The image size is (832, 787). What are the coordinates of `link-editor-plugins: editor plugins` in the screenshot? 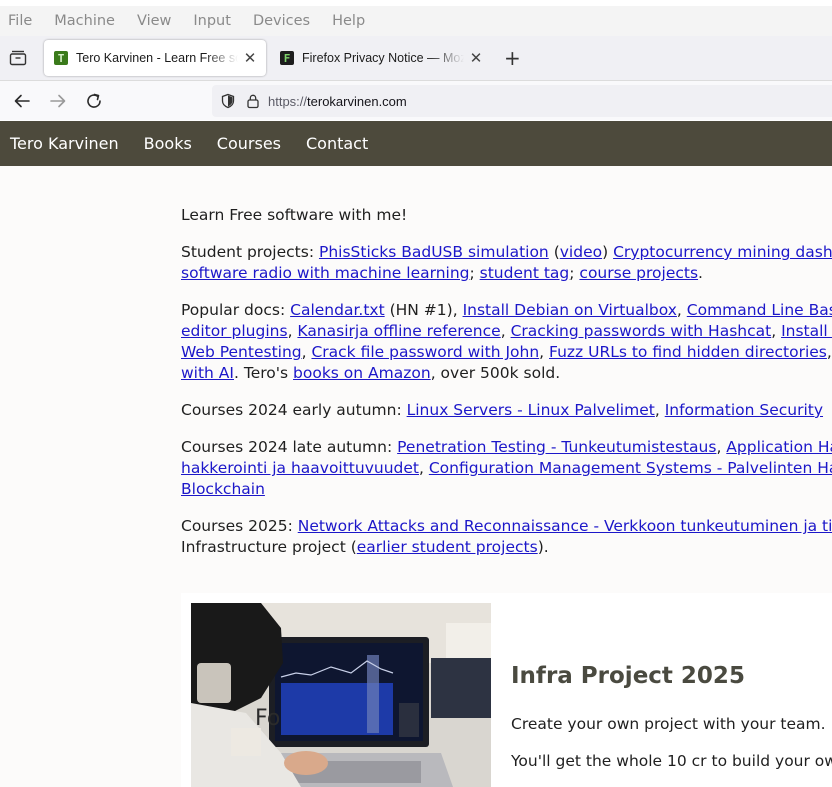 It's located at (234, 331).